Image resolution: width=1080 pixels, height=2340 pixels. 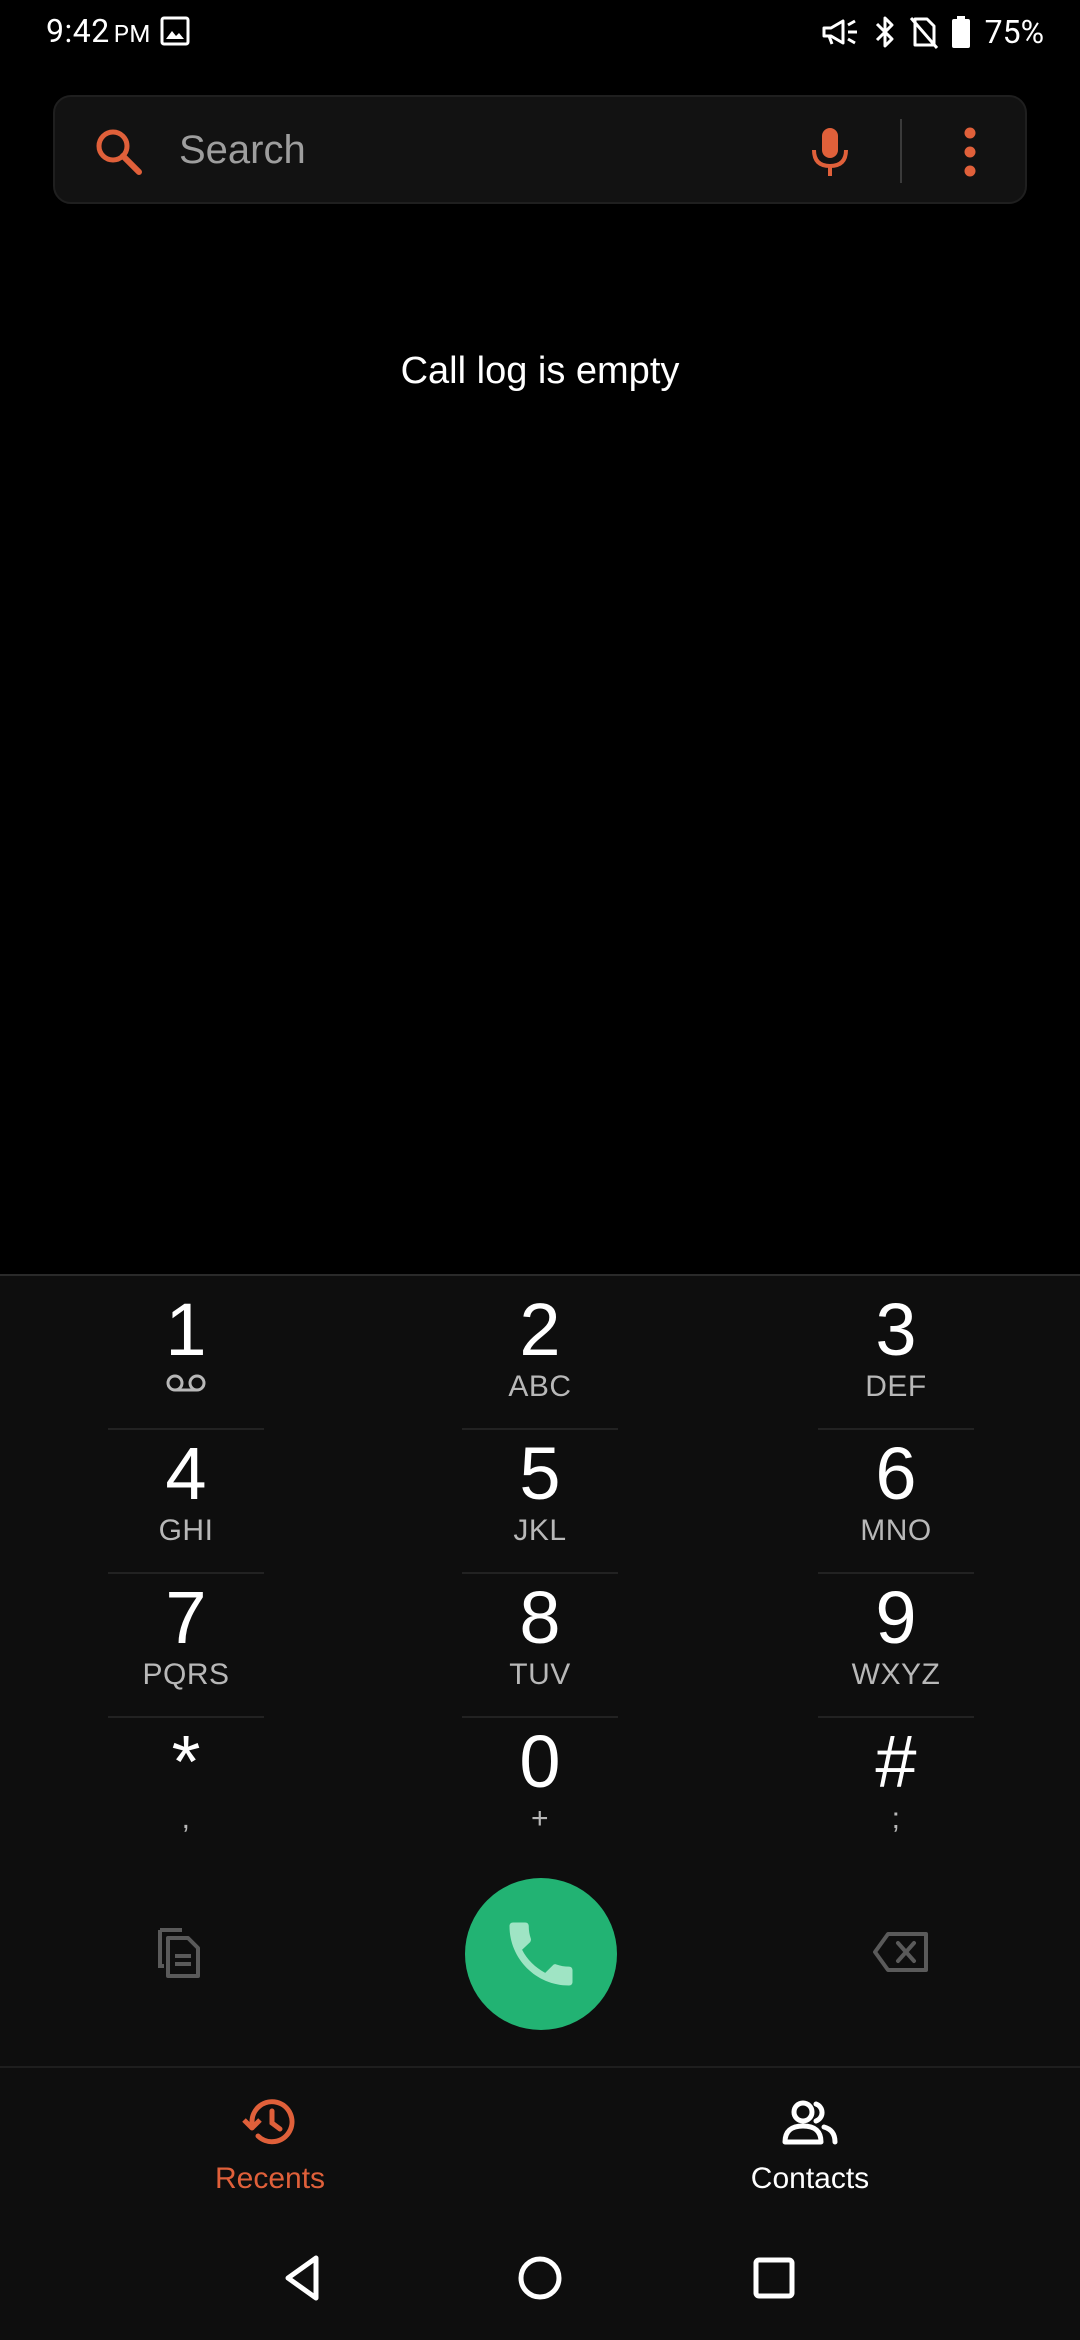 I want to click on dialpad-letters: PQRS, so click(x=186, y=1674).